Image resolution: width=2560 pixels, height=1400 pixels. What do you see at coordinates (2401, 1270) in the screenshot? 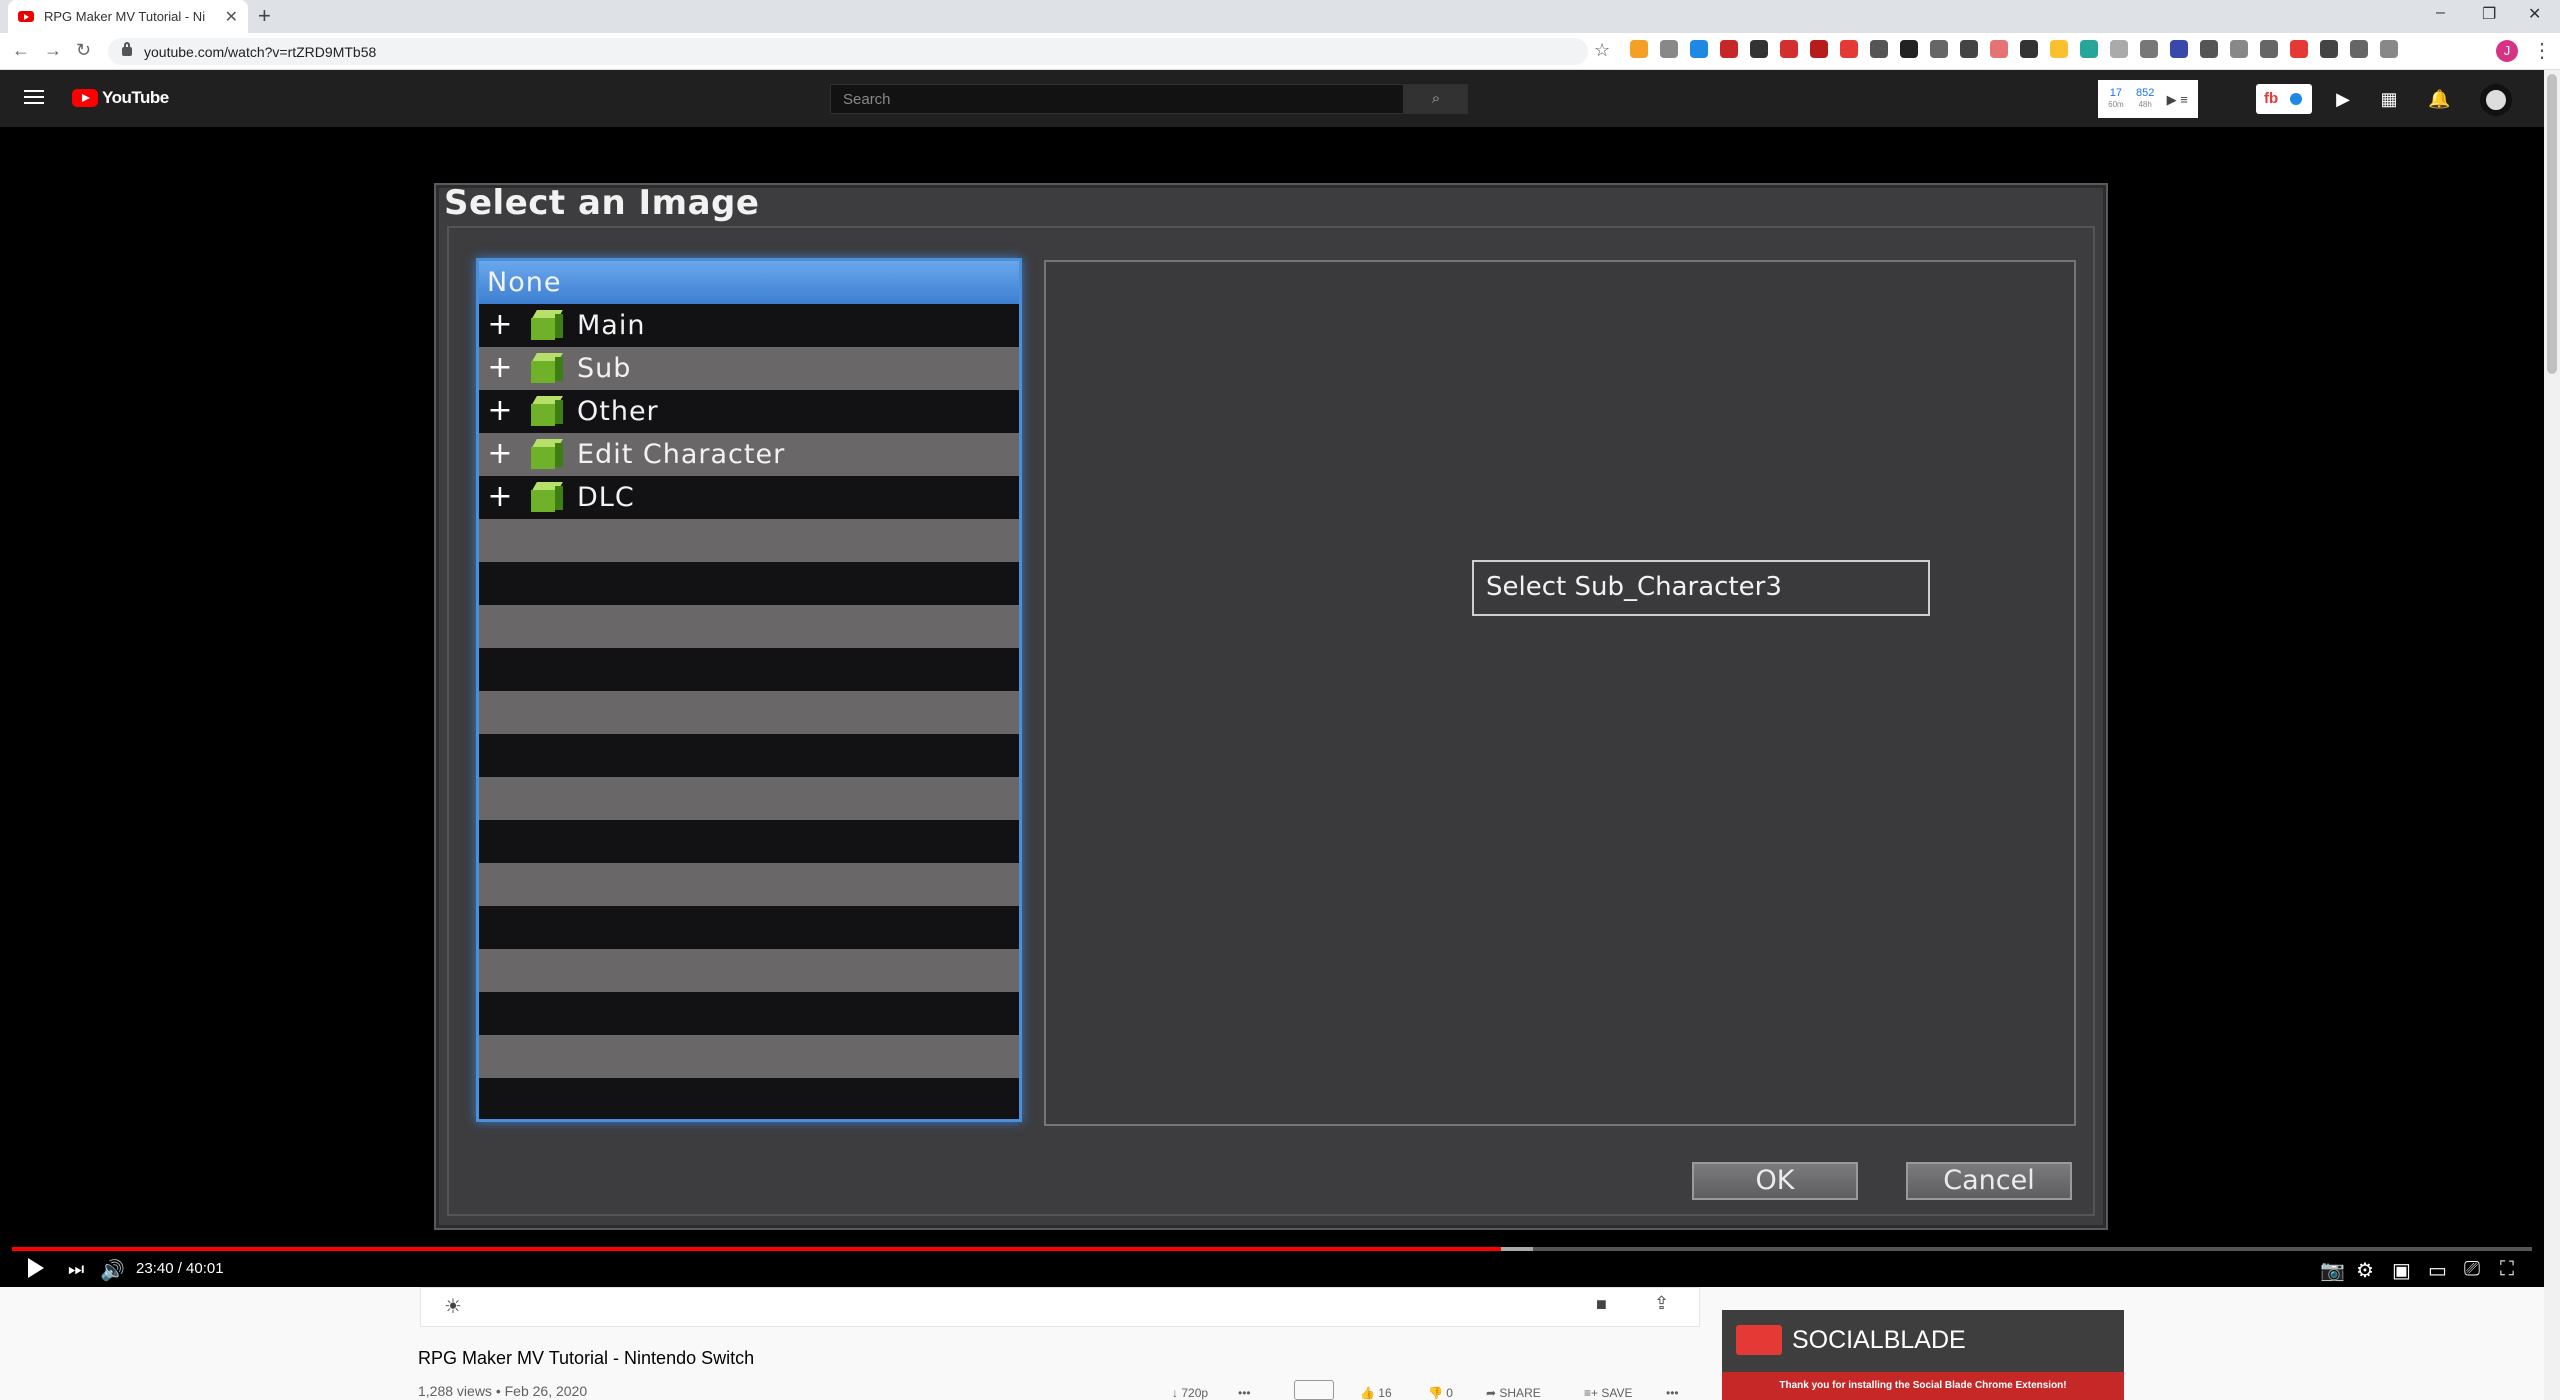
I see `miniplayer-icon: ▣` at bounding box center [2401, 1270].